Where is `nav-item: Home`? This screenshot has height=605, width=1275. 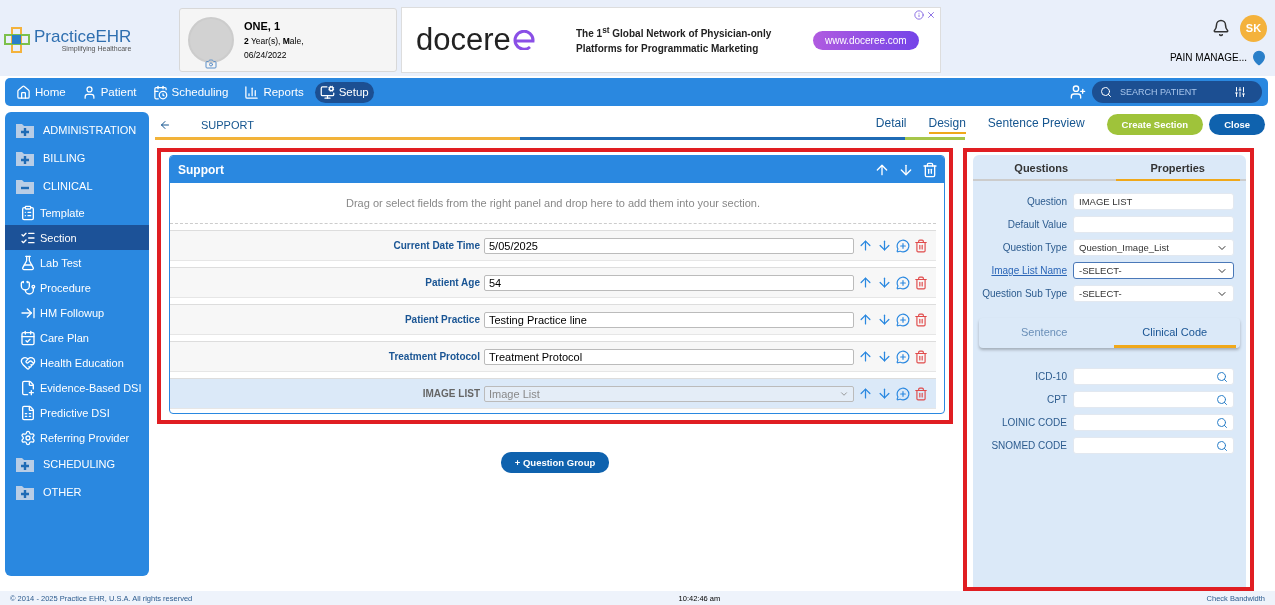
nav-item: Home is located at coordinates (41, 92).